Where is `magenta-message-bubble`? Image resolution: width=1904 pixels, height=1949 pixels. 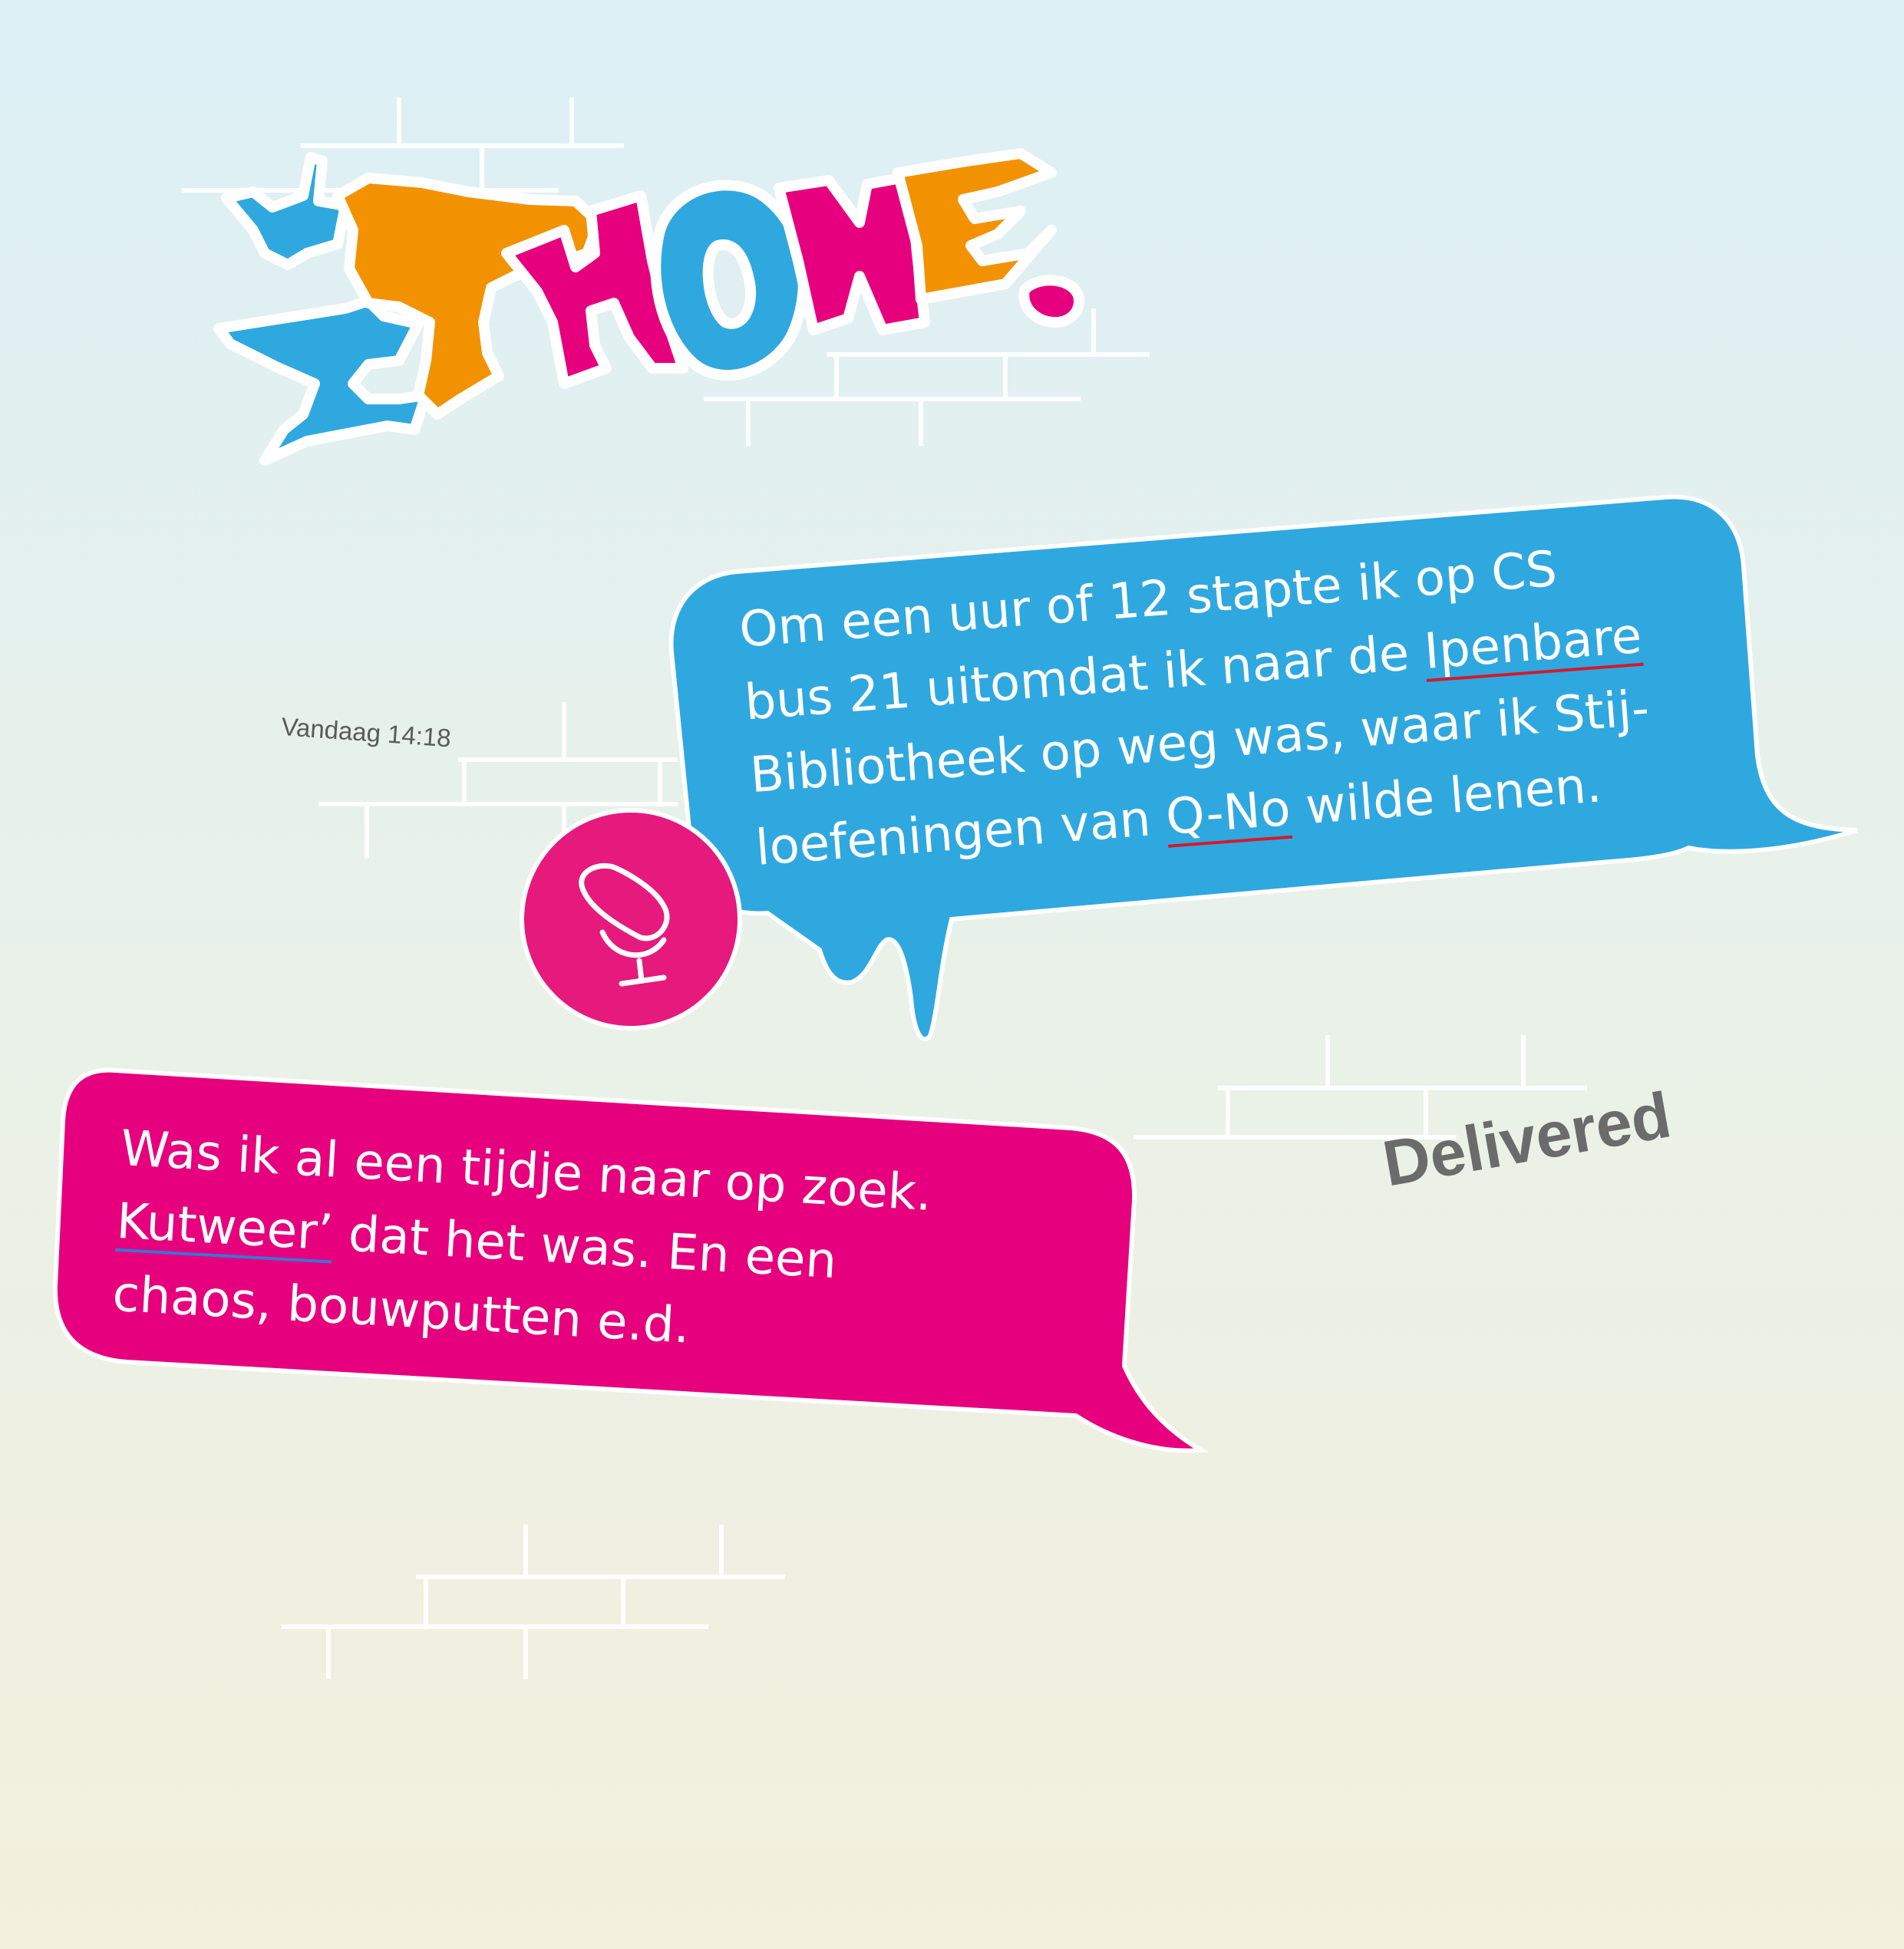 magenta-message-bubble is located at coordinates (630, 1260).